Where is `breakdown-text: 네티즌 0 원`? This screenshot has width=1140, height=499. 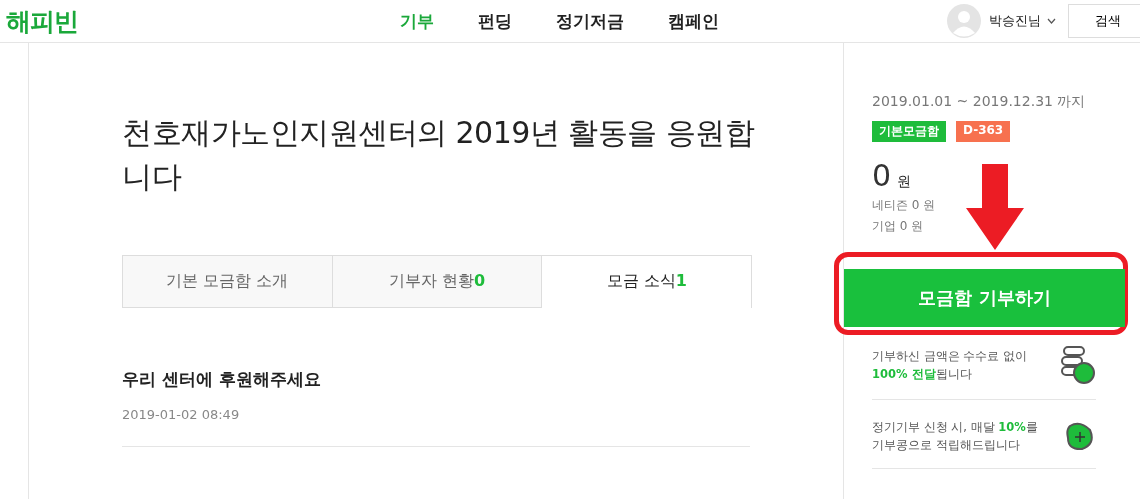 breakdown-text: 네티즌 0 원 is located at coordinates (904, 205).